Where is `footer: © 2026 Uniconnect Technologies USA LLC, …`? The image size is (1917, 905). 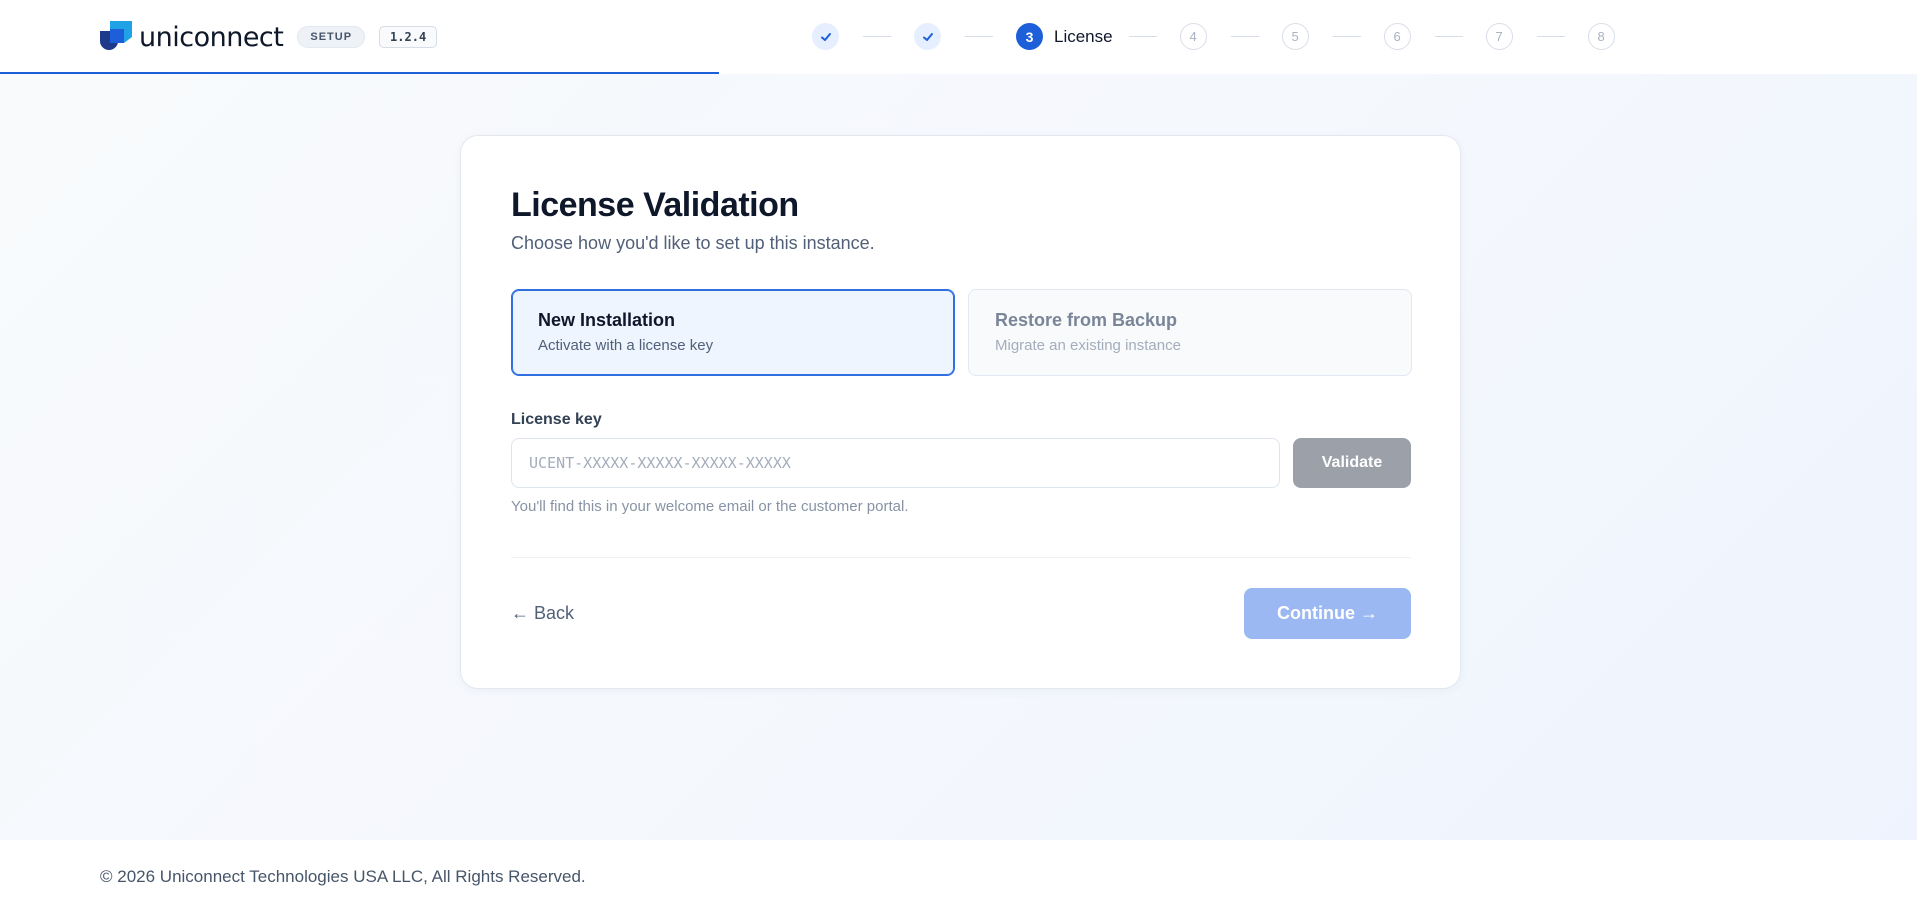 footer: © 2026 Uniconnect Technologies USA LLC, … is located at coordinates (958, 872).